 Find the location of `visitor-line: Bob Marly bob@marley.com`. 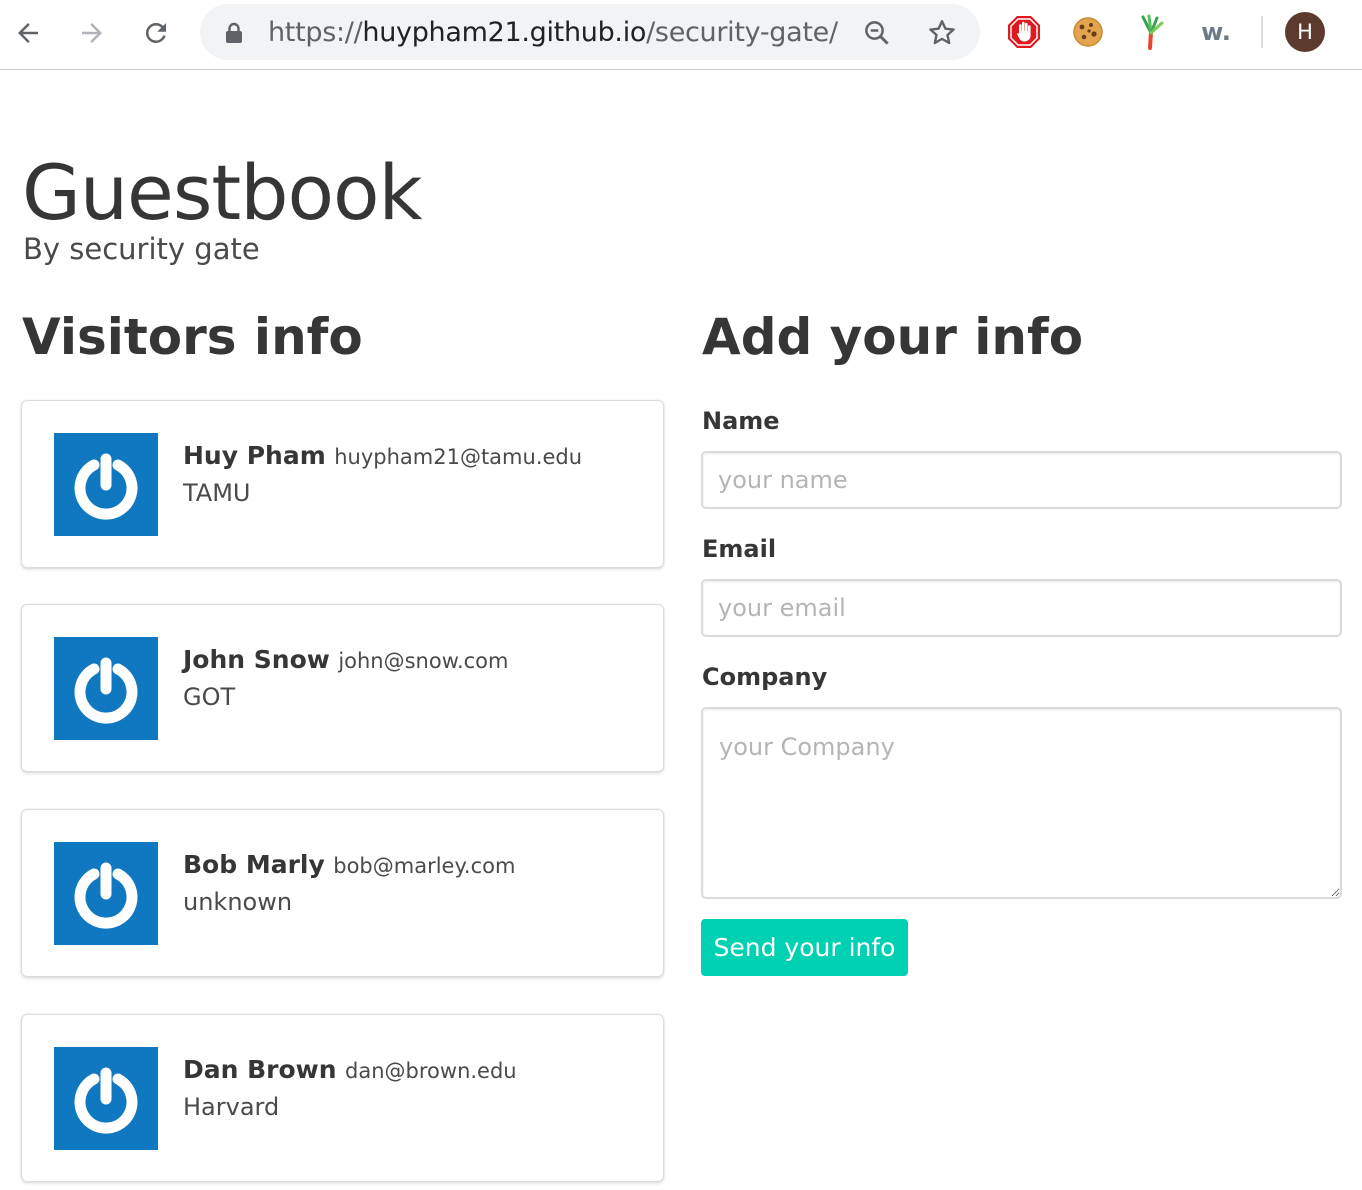

visitor-line: Bob Marly bob@marley.com is located at coordinates (349, 864).